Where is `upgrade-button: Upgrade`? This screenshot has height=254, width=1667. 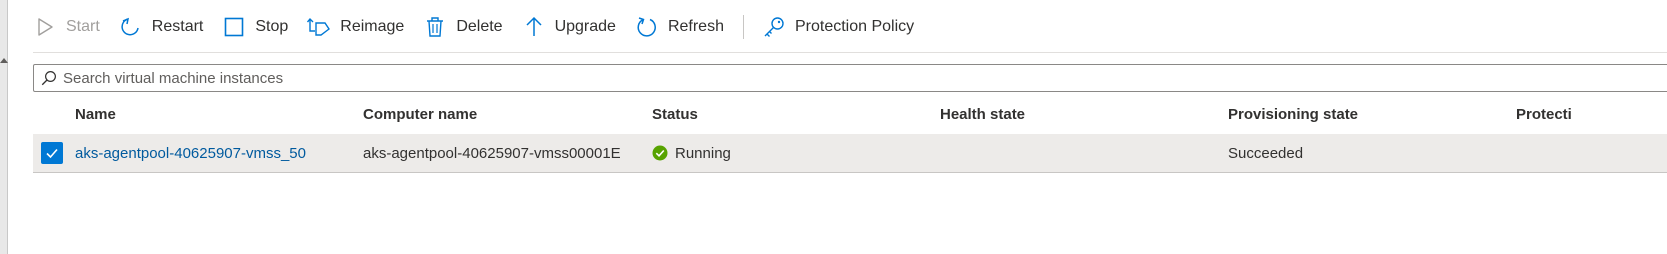 upgrade-button: Upgrade is located at coordinates (569, 27).